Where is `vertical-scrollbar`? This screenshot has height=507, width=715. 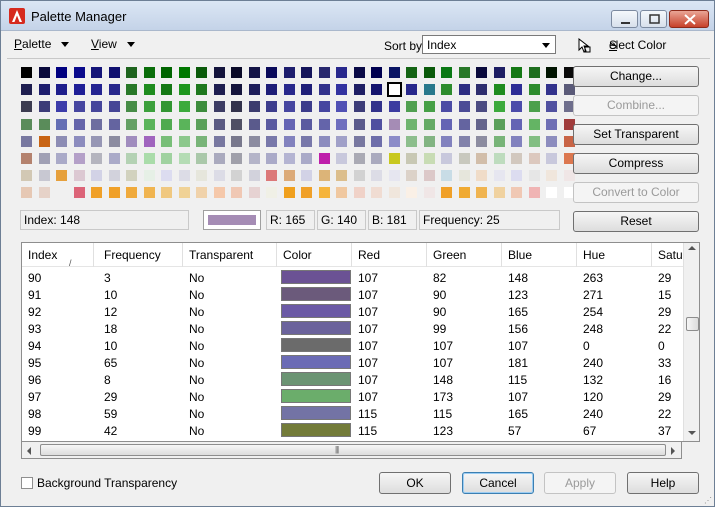
vertical-scrollbar is located at coordinates (691, 342).